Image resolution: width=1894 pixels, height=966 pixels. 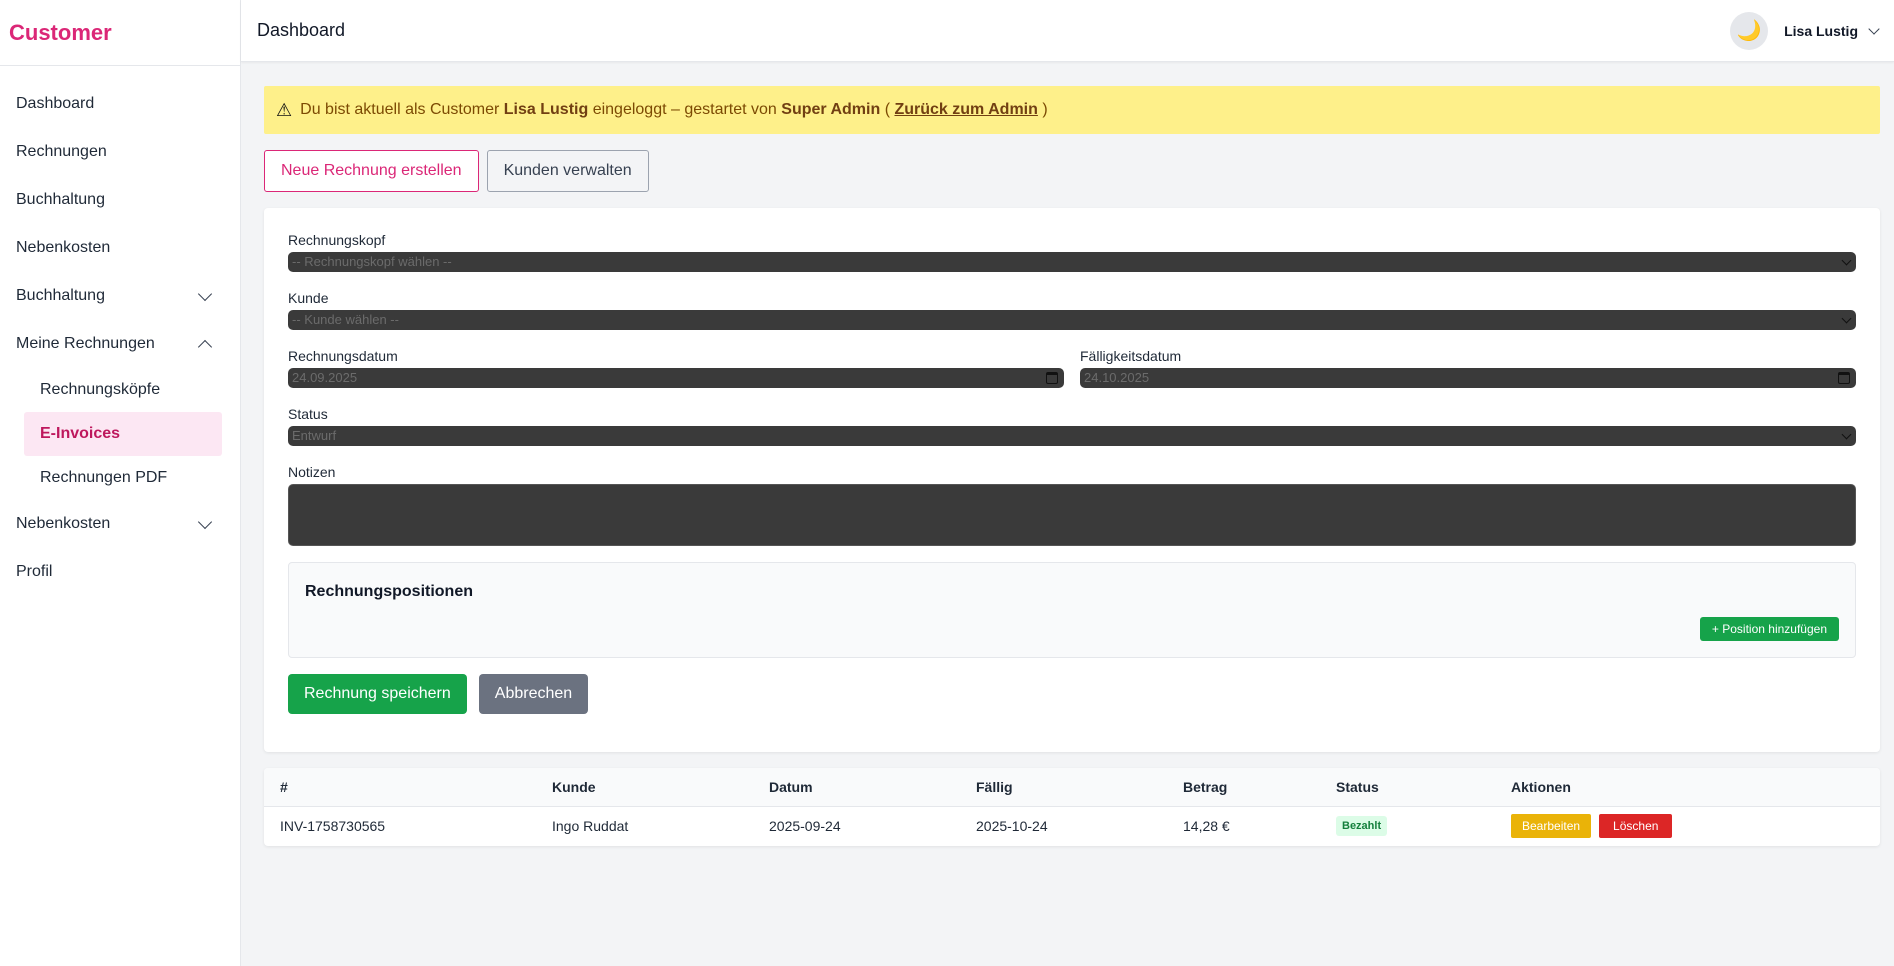 I want to click on notes-label: Notizen, so click(x=312, y=472).